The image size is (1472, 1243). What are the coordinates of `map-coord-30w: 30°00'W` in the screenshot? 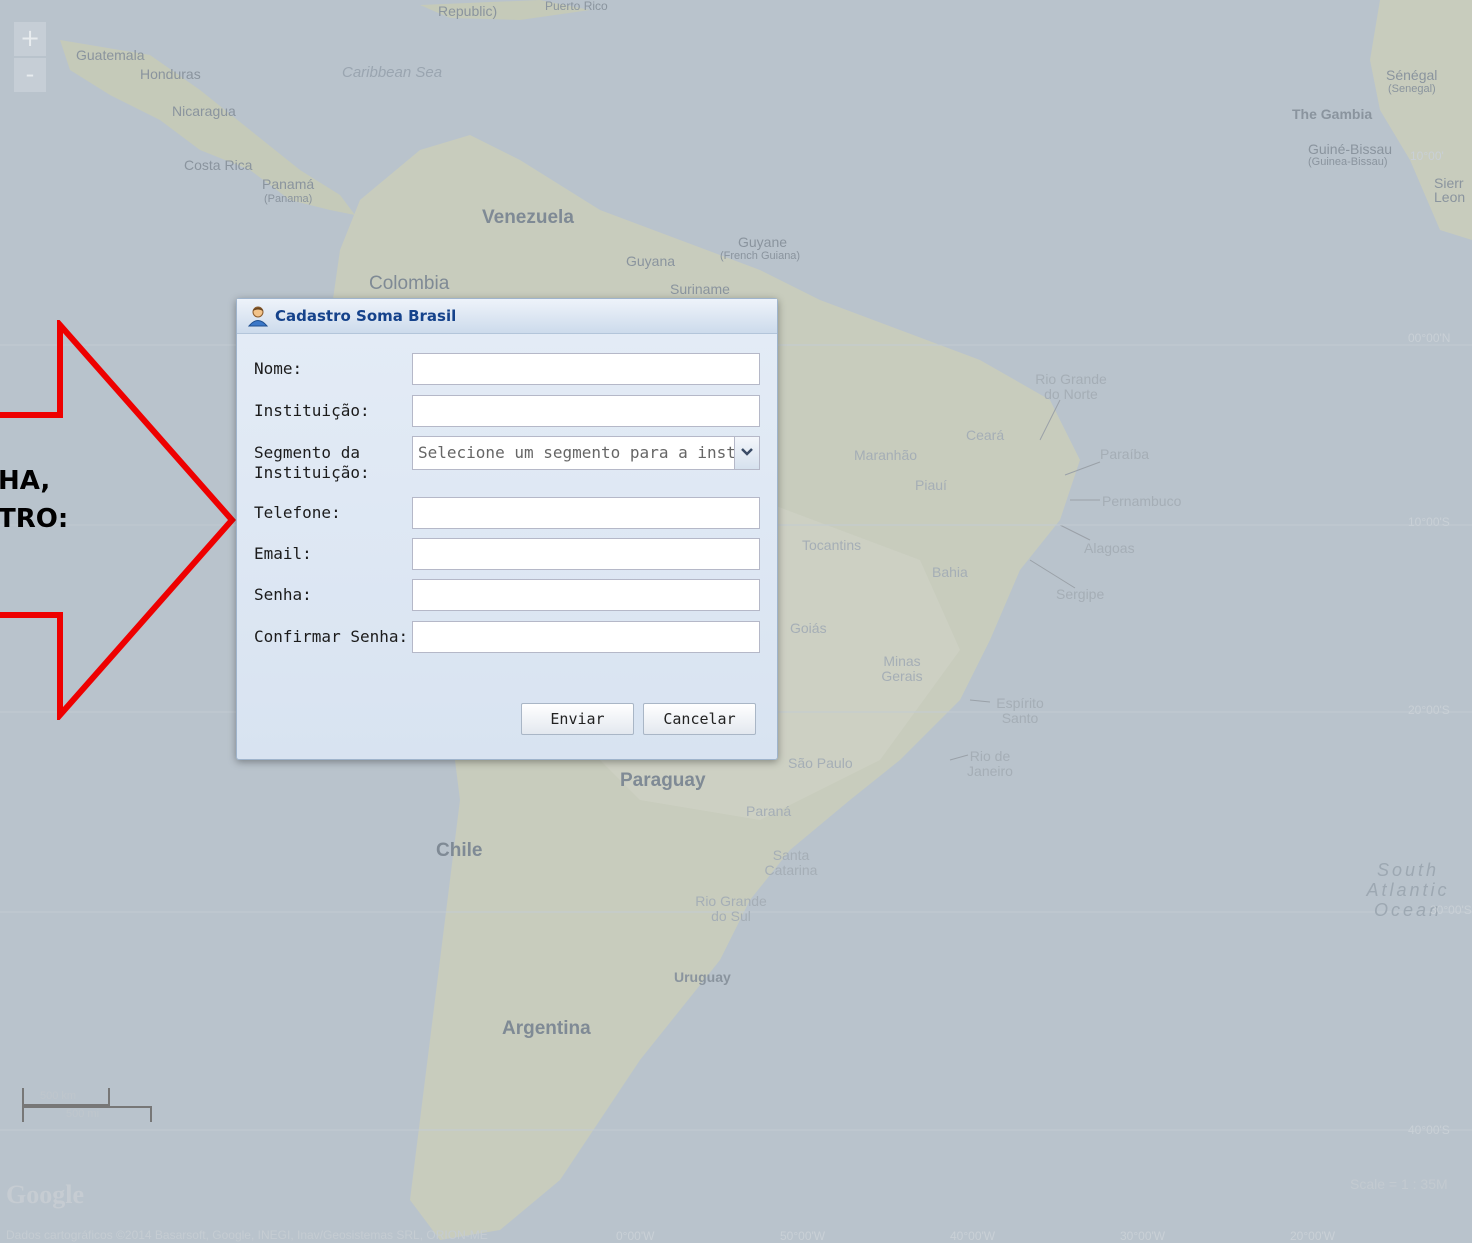 It's located at (1143, 1236).